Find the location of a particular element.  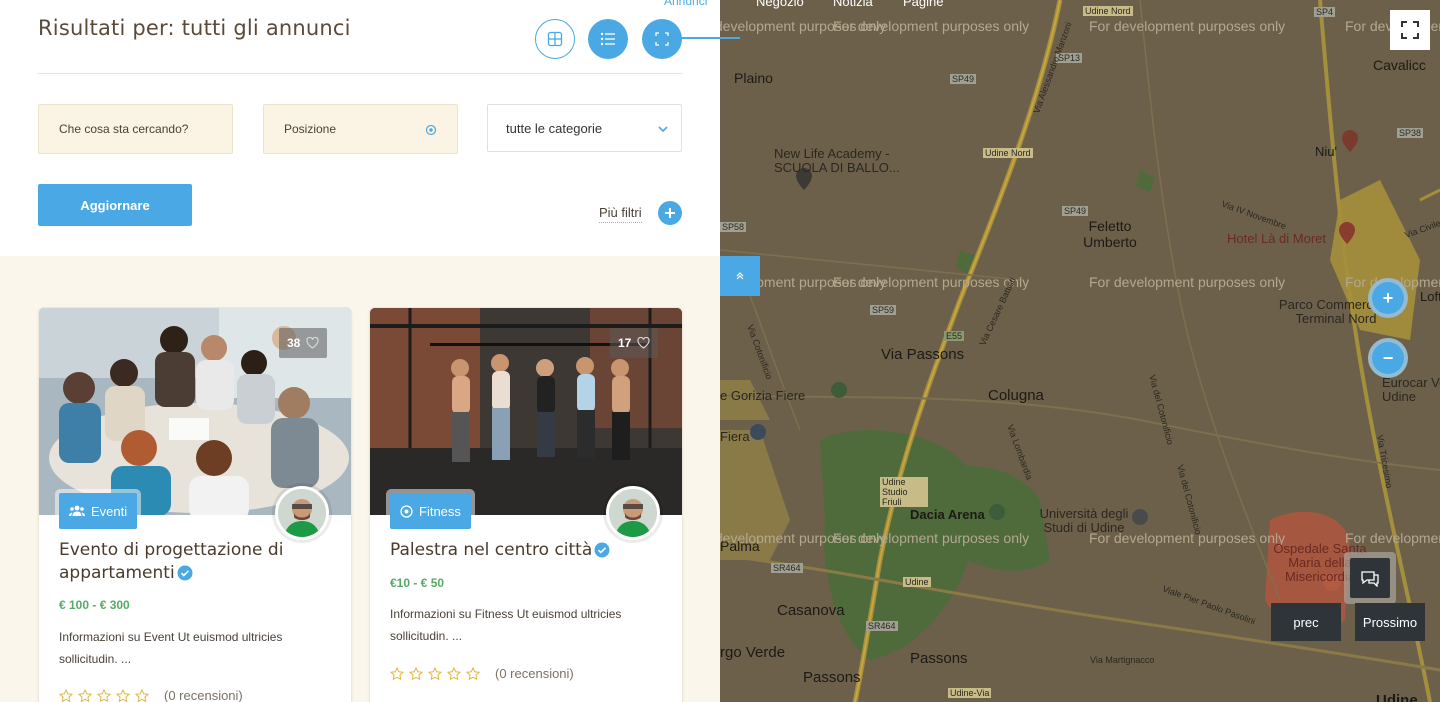

road-label: Via Martignacco is located at coordinates (1122, 660).